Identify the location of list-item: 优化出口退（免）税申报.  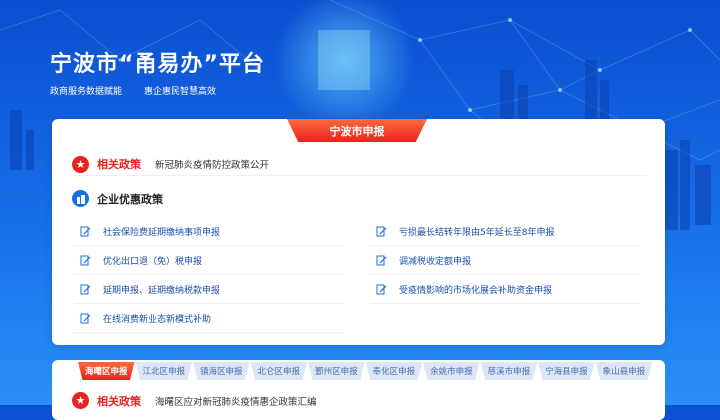
(209, 260).